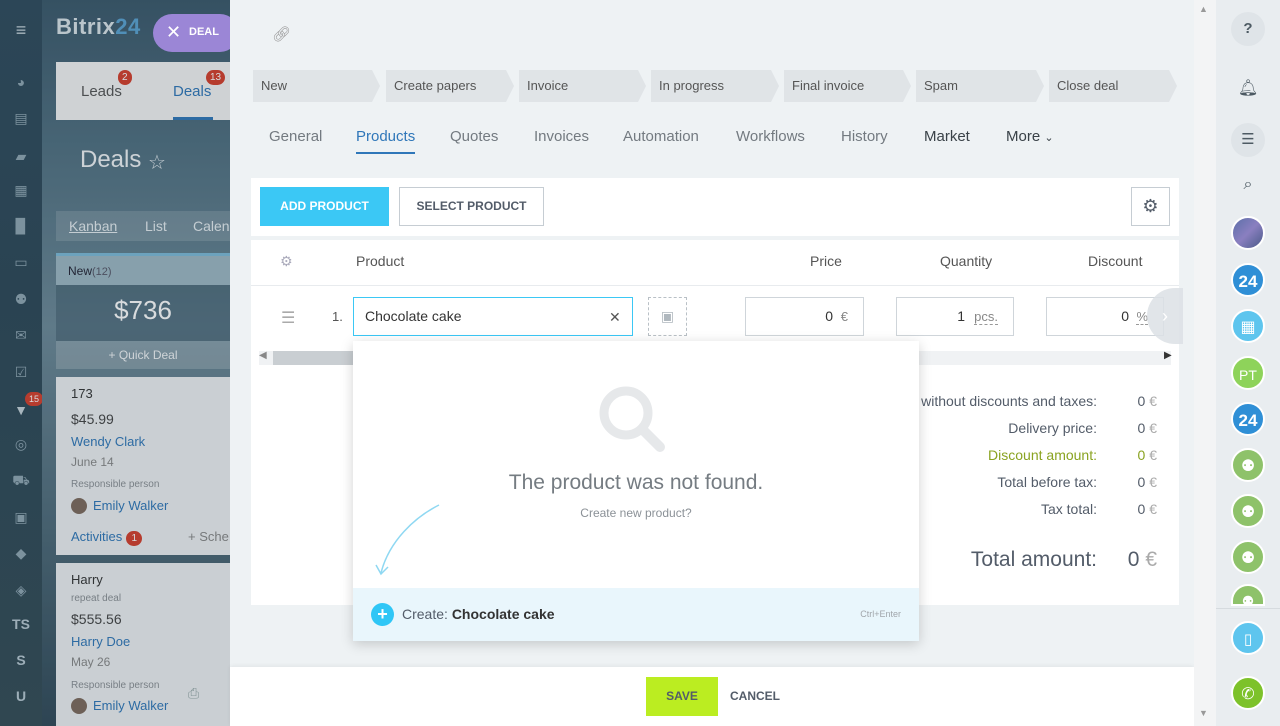 This screenshot has width=1280, height=726. What do you see at coordinates (615, 317) in the screenshot?
I see `clear-input-icon: ✕` at bounding box center [615, 317].